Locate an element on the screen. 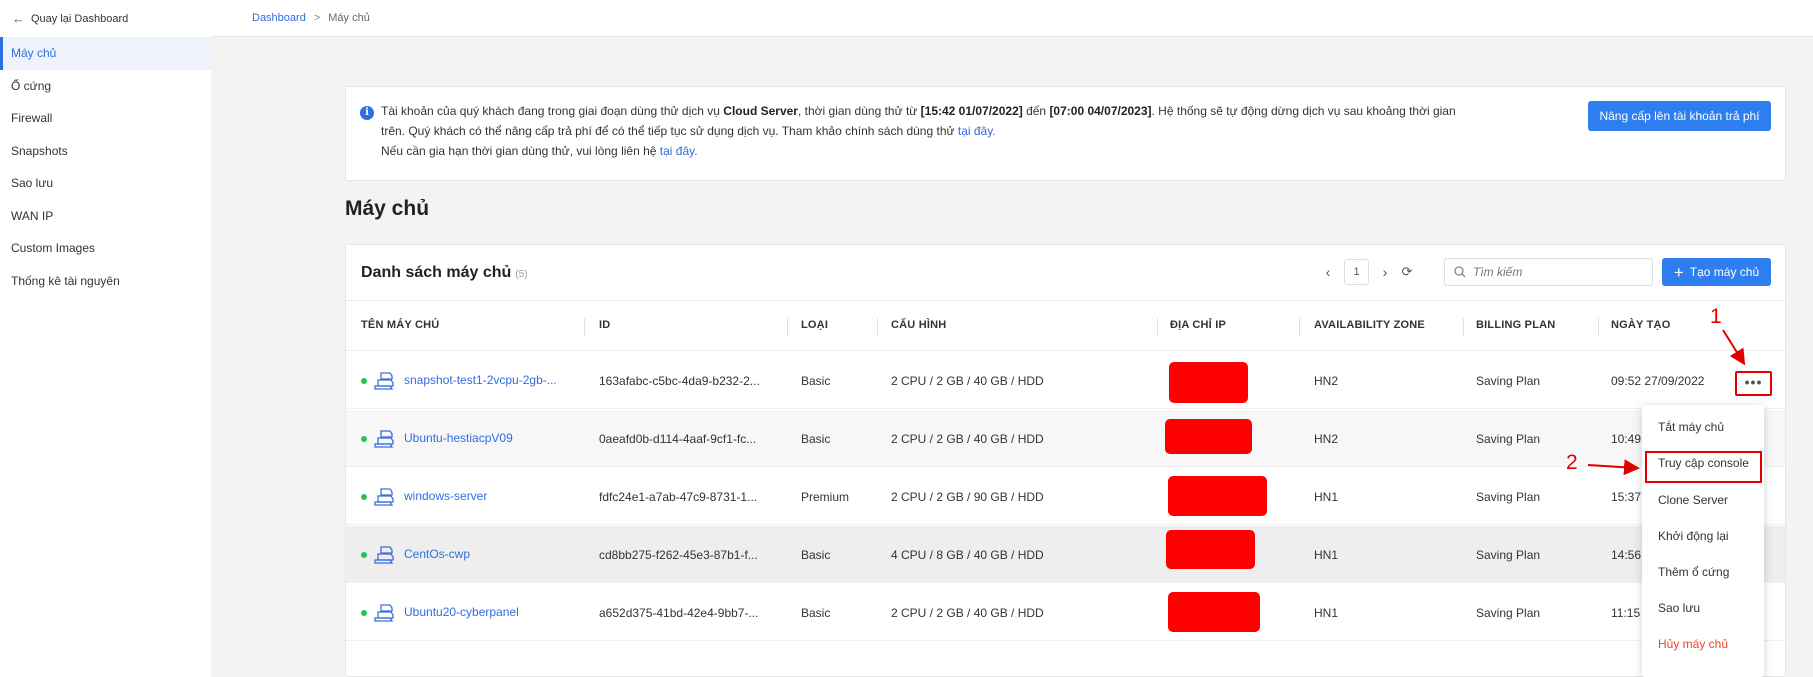 The width and height of the screenshot is (1813, 677). sidebar-item-backups: Sao lưu is located at coordinates (105, 183).